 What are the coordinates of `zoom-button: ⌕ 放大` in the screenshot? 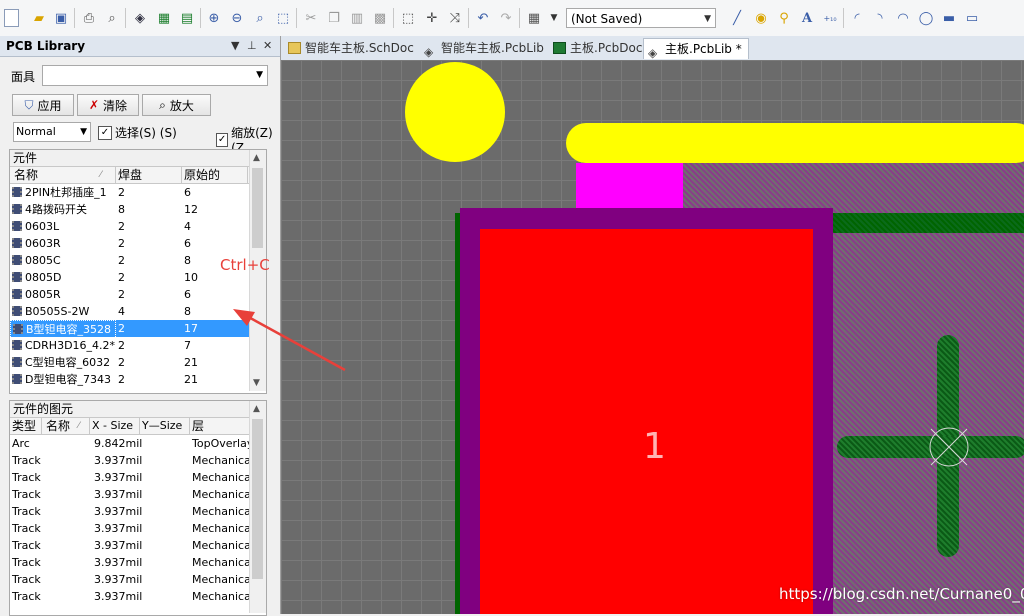 It's located at (176, 105).